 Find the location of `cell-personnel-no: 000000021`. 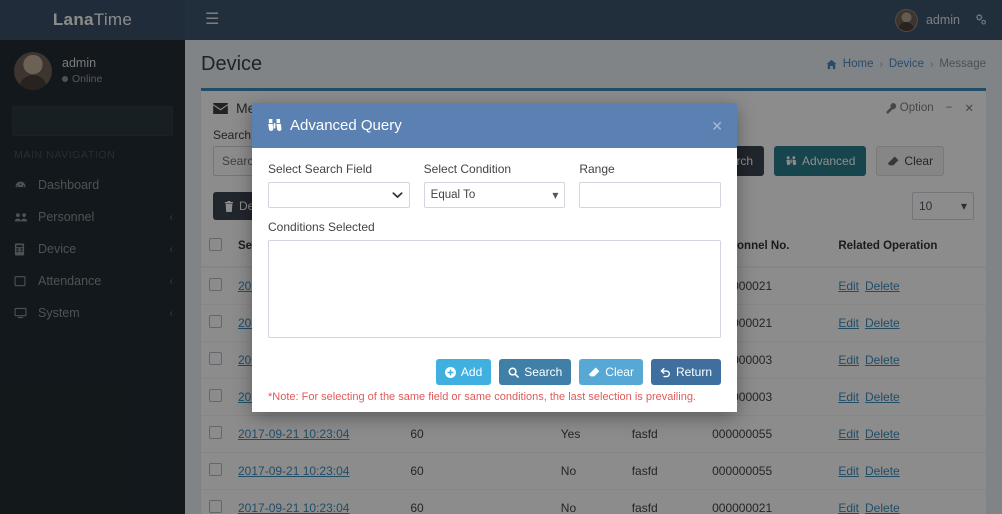

cell-personnel-no: 000000021 is located at coordinates (767, 501).